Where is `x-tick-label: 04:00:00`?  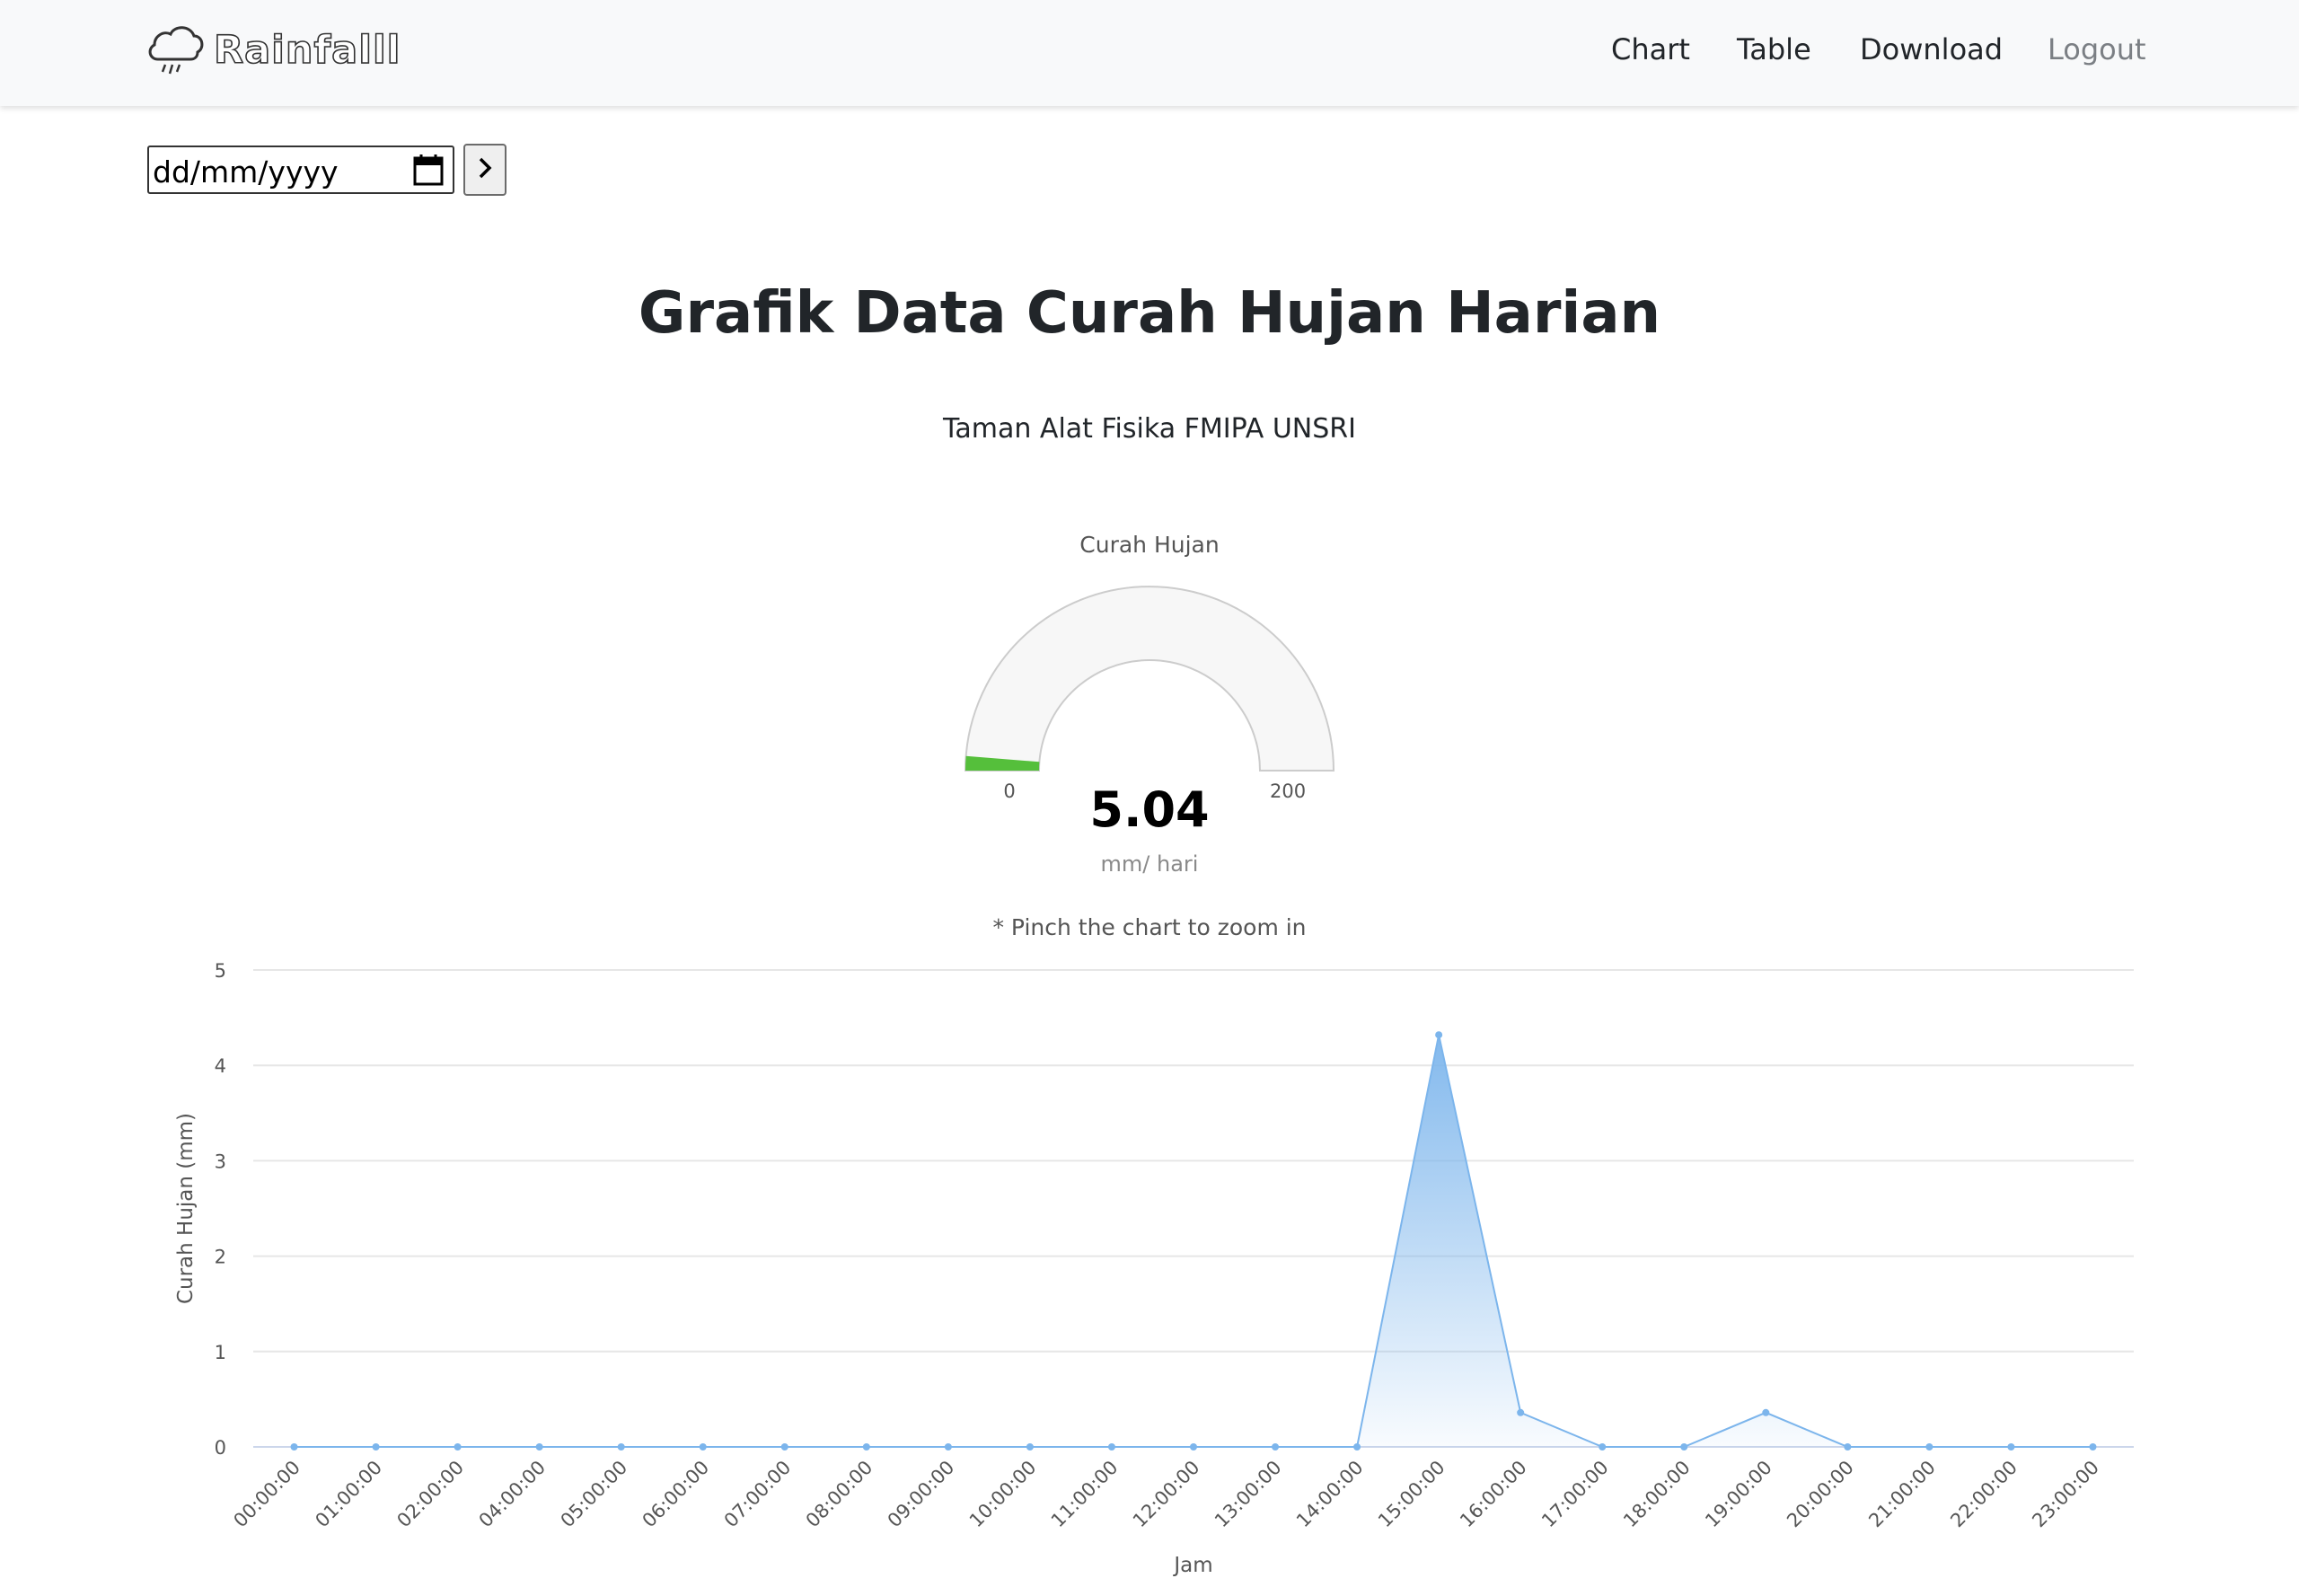 x-tick-label: 04:00:00 is located at coordinates (513, 1494).